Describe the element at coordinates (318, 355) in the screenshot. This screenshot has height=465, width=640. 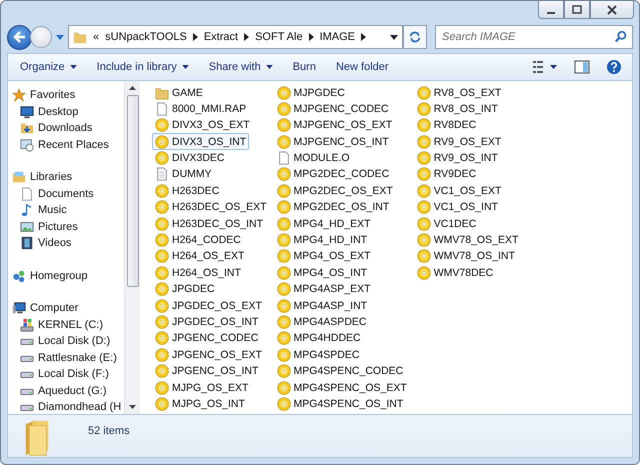
I see `file-item: MPG4SPDEC` at that location.